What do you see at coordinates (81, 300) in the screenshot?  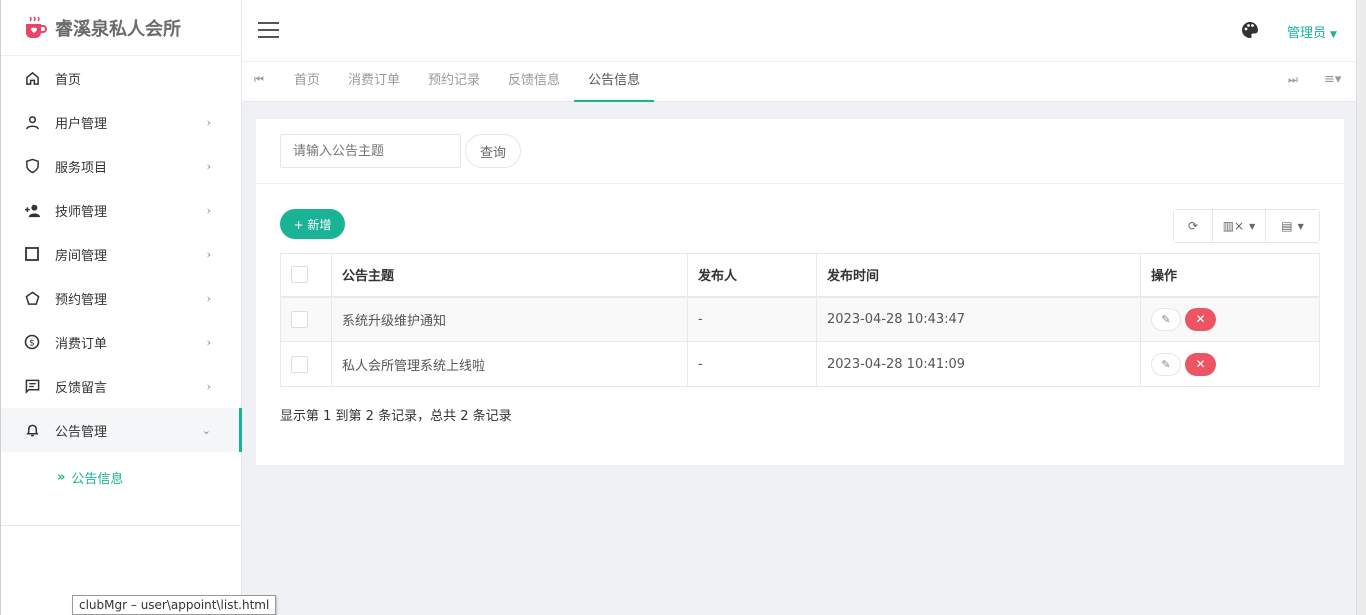 I see `sidebar-item-label: 预约管理` at bounding box center [81, 300].